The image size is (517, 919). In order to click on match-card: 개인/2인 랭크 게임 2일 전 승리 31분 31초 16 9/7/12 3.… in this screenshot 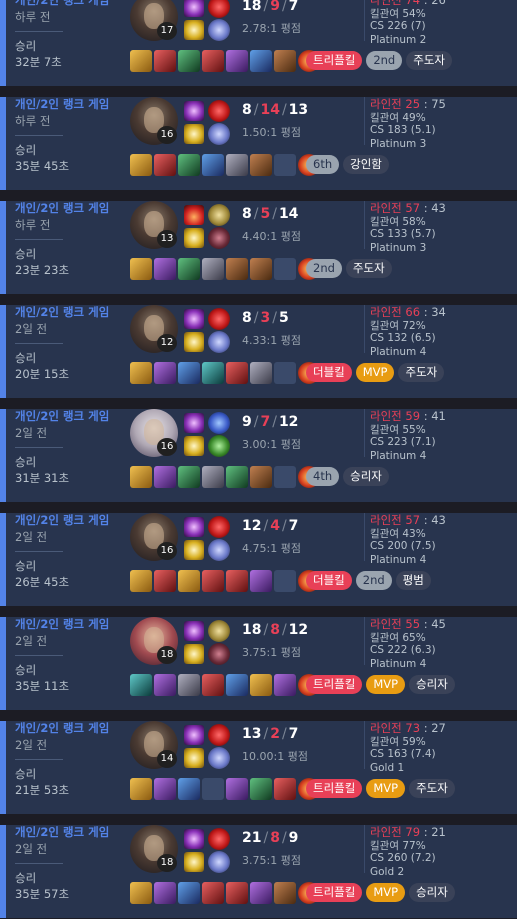, I will do `click(258, 455)`.